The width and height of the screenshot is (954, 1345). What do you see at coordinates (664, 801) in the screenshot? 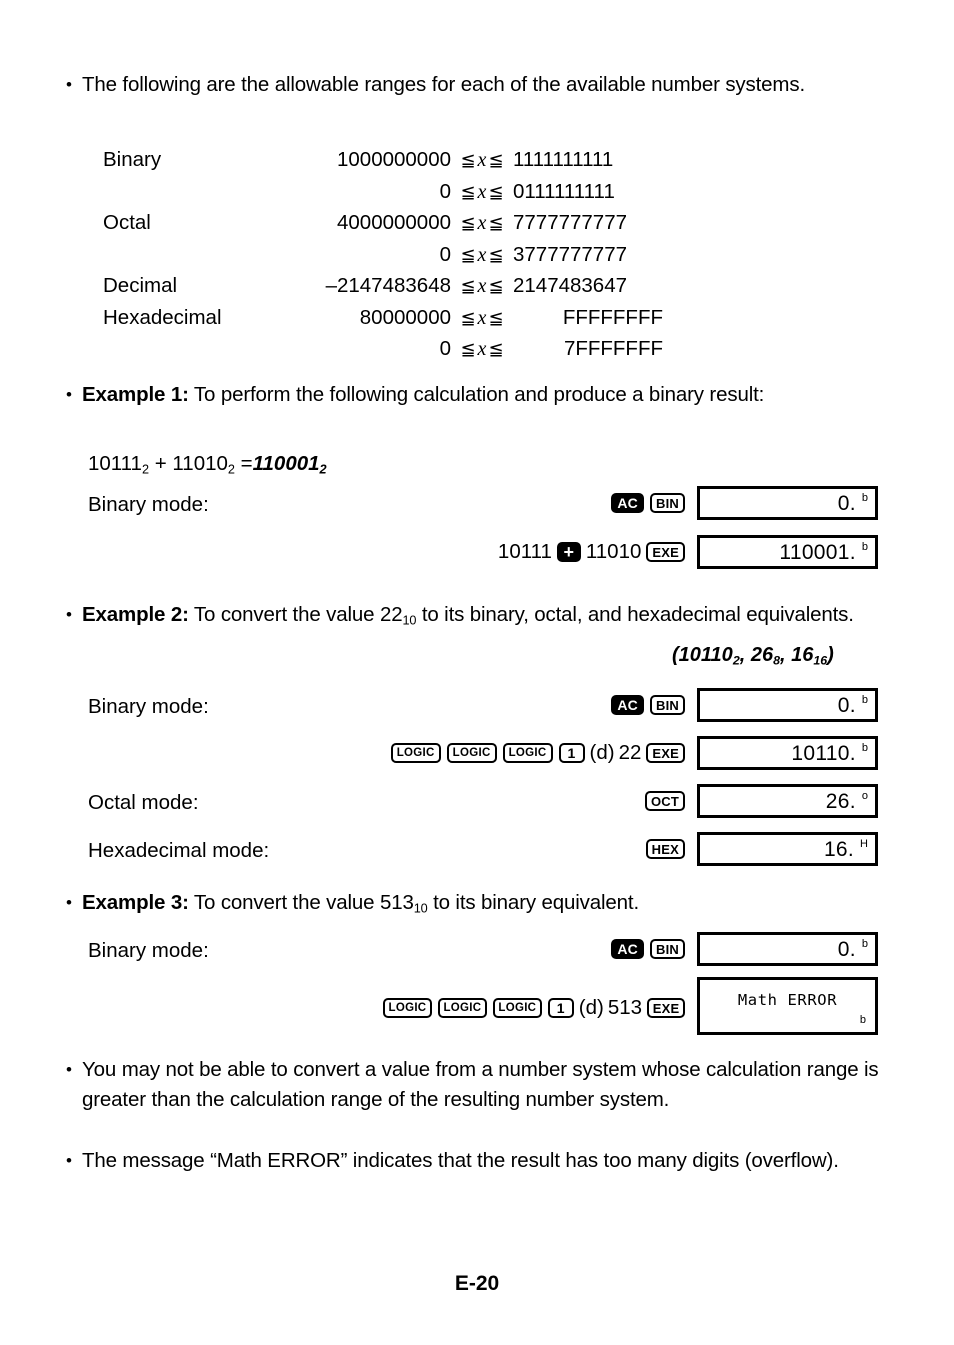
I see `key-oct: OCT` at bounding box center [664, 801].